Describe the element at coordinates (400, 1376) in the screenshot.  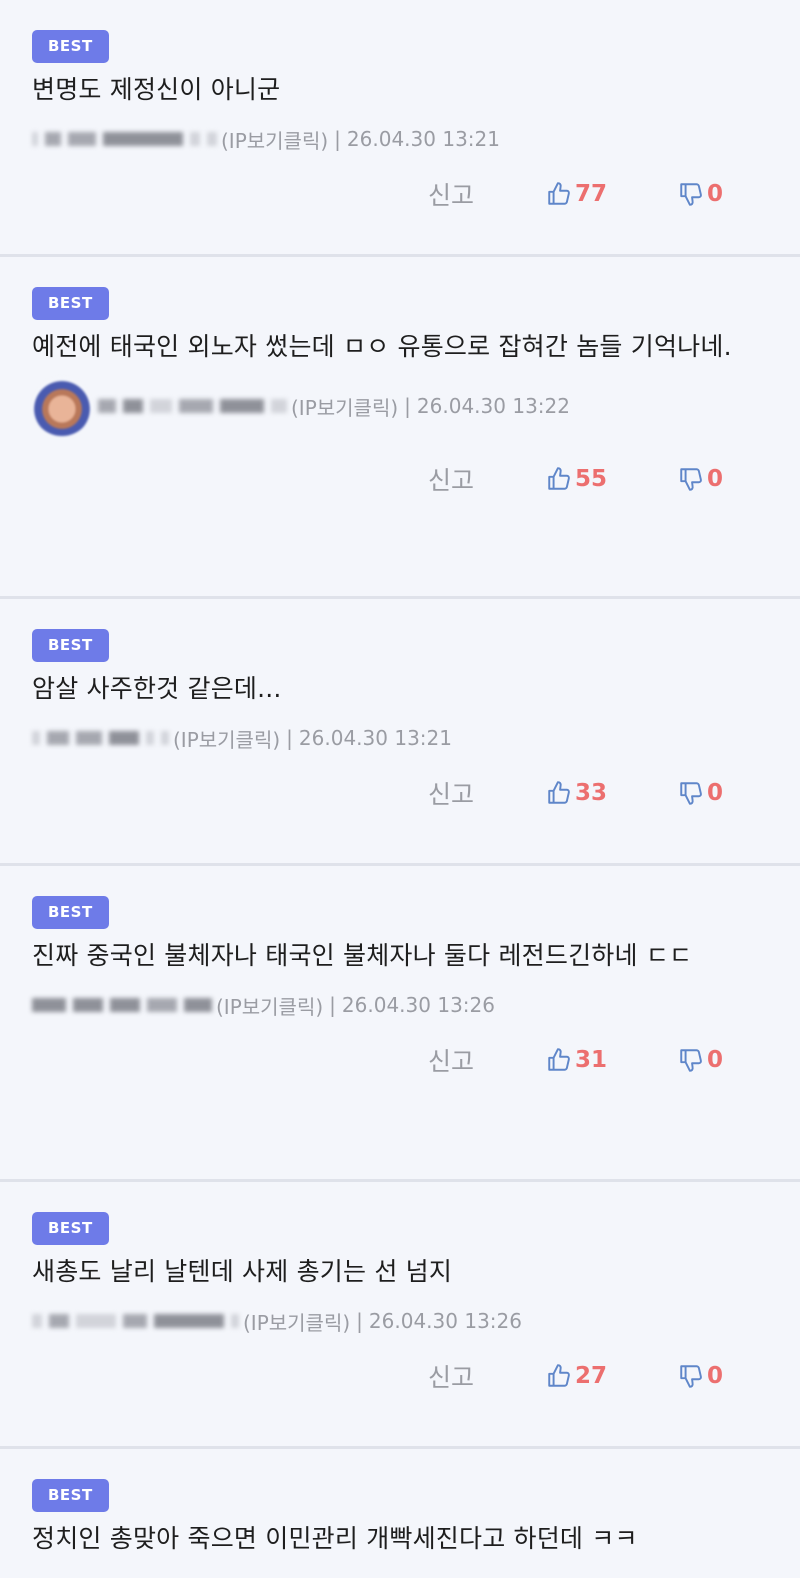
I see `comment-actions: 신고 27 0` at that location.